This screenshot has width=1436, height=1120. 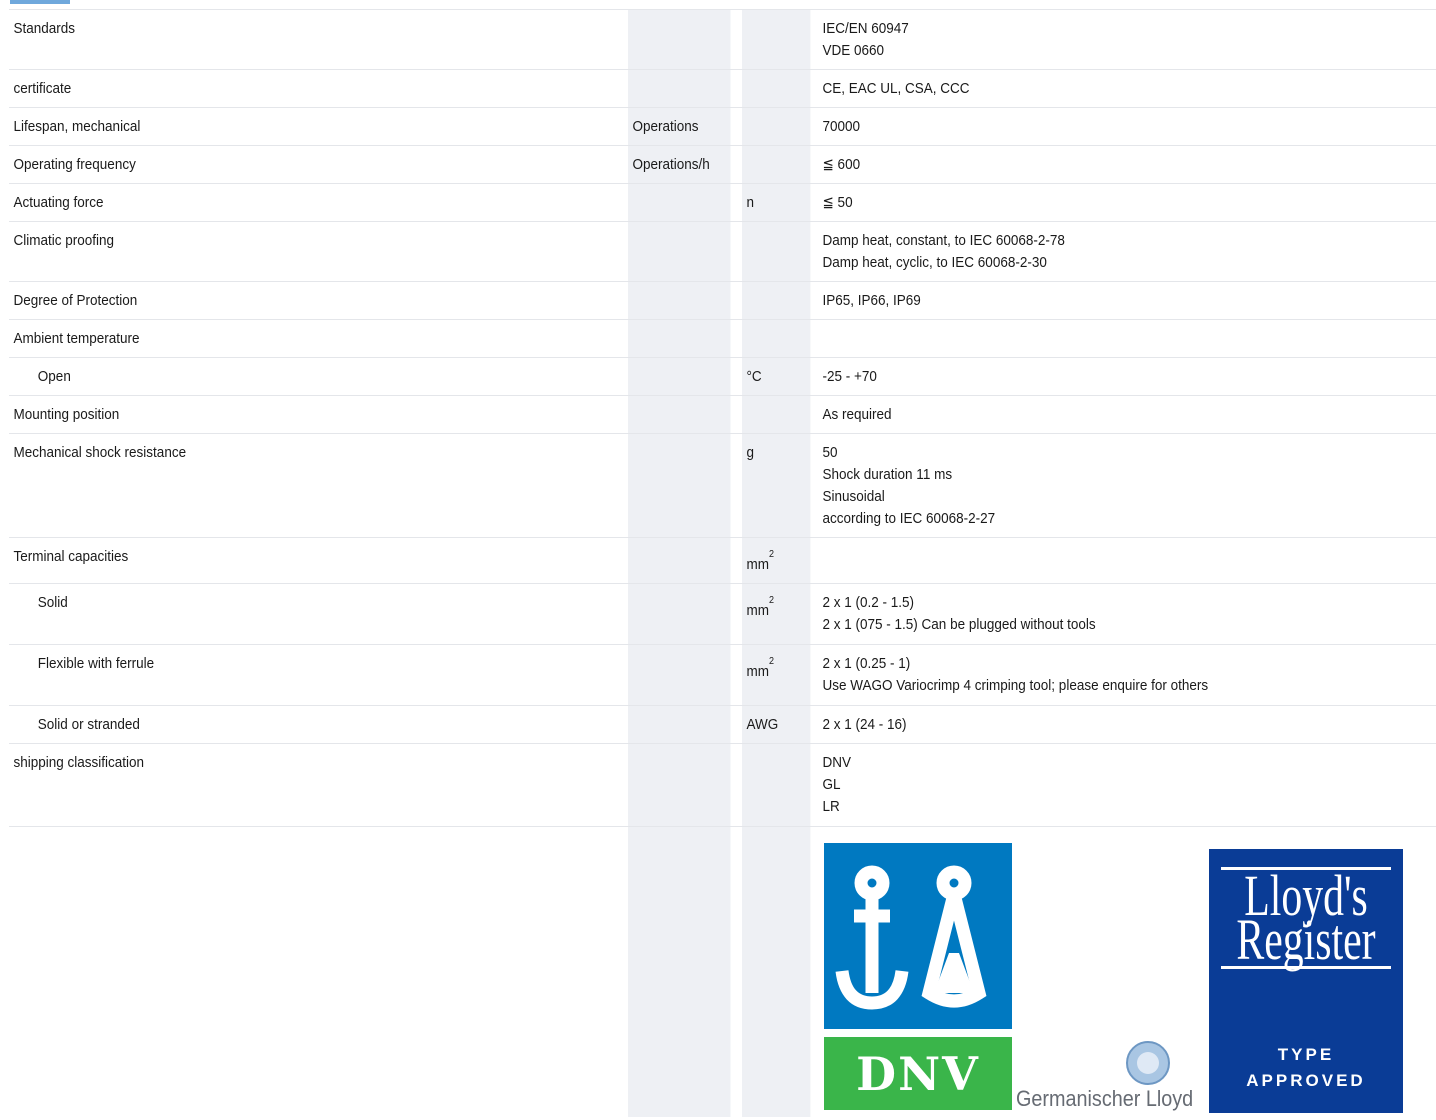 I want to click on lr-word-register: Register, so click(x=1306, y=939).